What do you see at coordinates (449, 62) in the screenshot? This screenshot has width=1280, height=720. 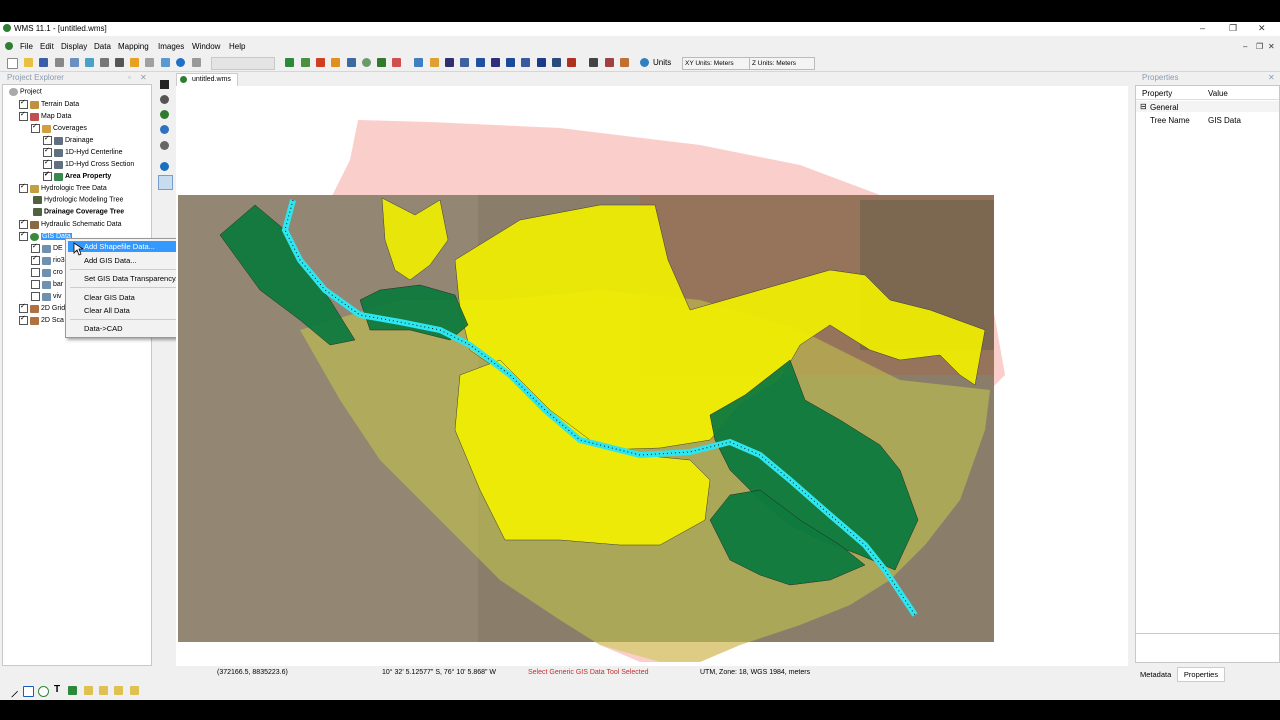 I see `tool-c-icon` at bounding box center [449, 62].